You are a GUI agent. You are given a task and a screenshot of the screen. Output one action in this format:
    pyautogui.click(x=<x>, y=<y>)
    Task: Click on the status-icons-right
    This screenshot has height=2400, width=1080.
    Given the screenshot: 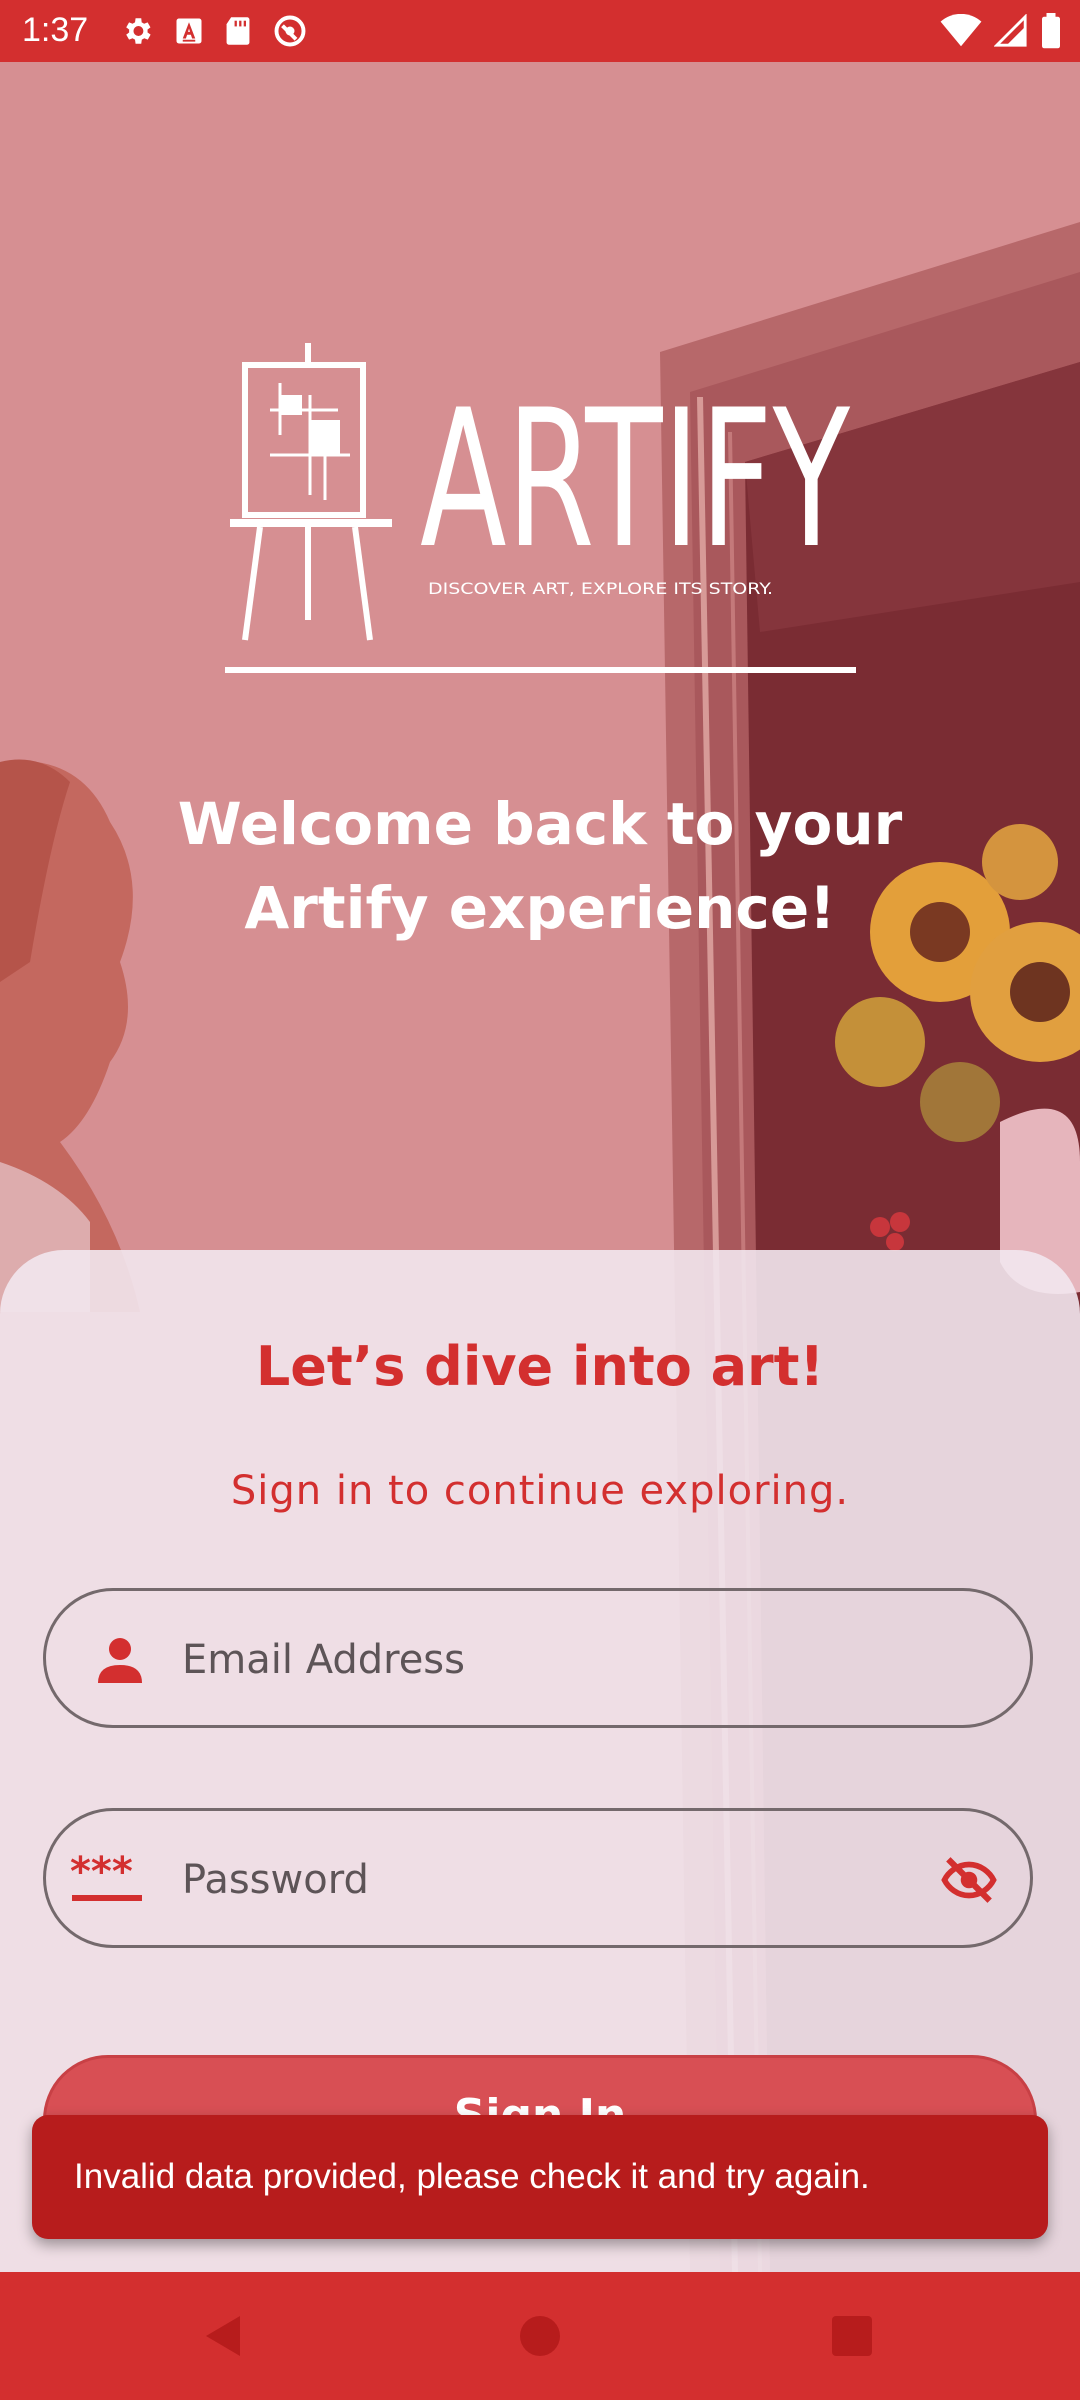 What is the action you would take?
    pyautogui.click(x=1001, y=31)
    